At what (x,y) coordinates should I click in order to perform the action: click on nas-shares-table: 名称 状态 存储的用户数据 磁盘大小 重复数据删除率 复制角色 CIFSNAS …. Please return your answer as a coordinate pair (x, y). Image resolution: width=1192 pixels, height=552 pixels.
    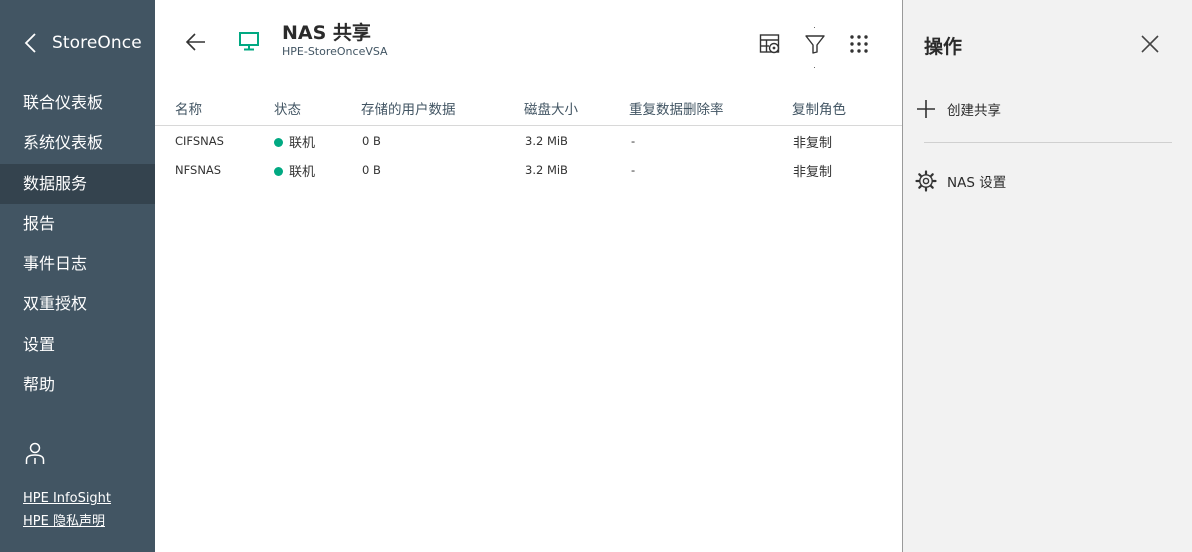
    Looking at the image, I should click on (528, 136).